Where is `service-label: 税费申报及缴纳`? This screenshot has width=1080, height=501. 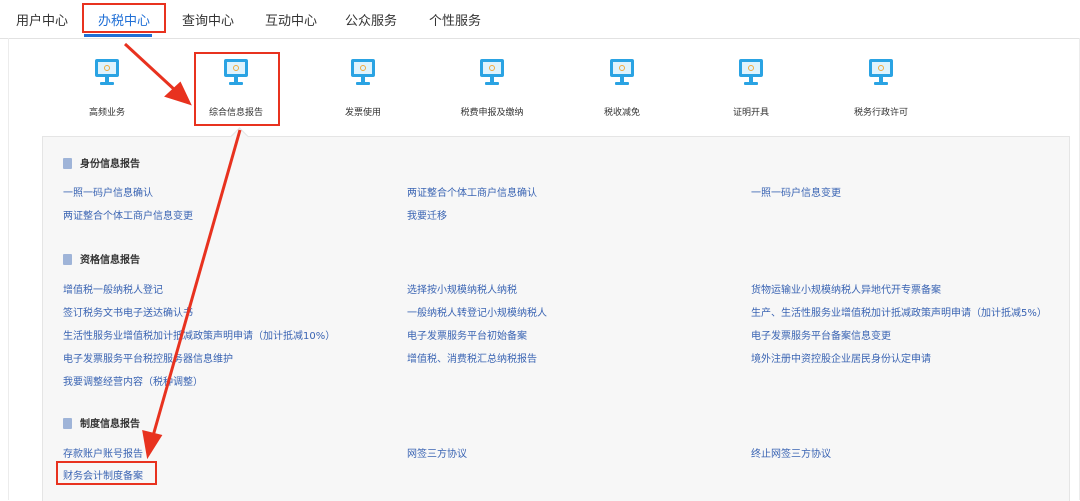 service-label: 税费申报及缴纳 is located at coordinates (492, 113).